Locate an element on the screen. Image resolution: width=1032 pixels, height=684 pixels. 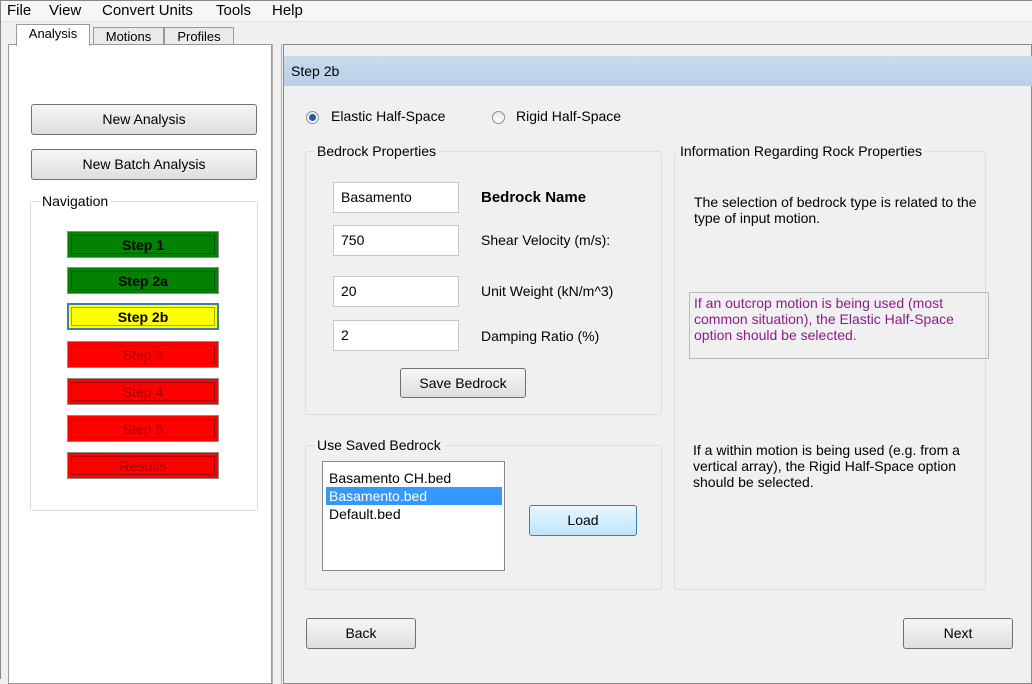
list-item: Default.bed is located at coordinates (414, 514).